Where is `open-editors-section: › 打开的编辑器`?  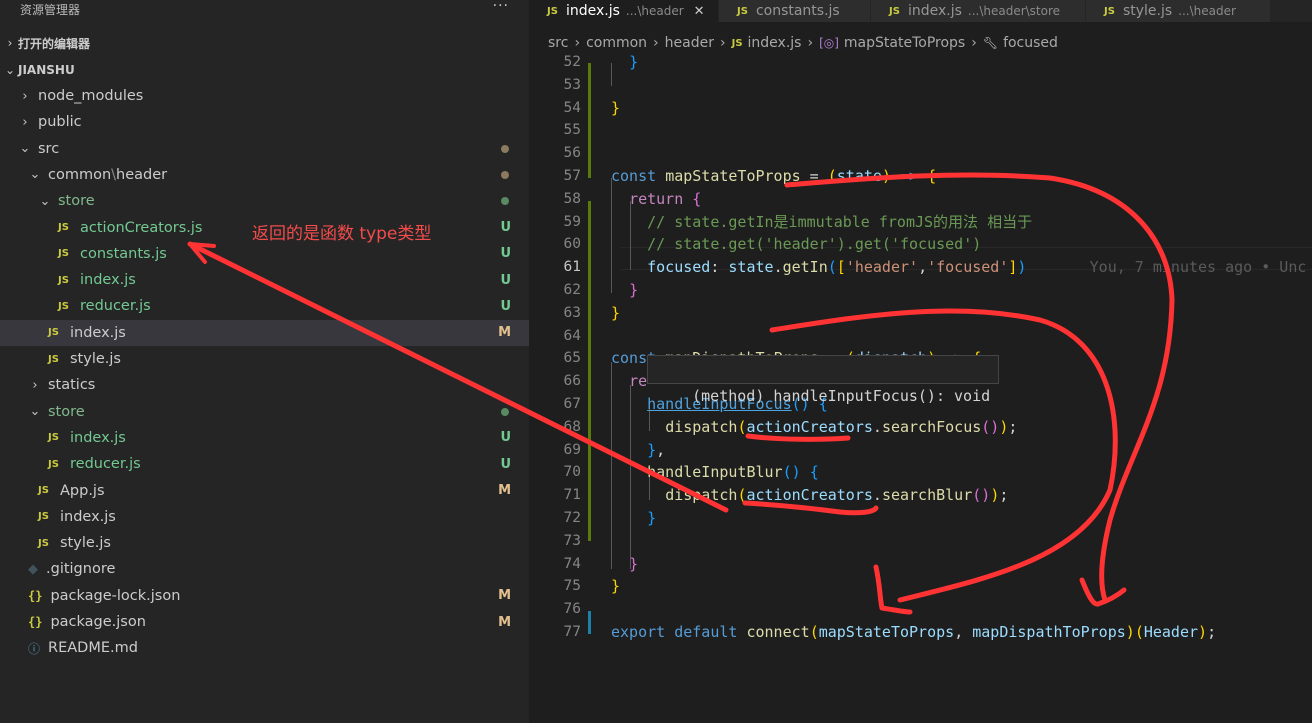
open-editors-section: › 打开的编辑器 is located at coordinates (264, 43).